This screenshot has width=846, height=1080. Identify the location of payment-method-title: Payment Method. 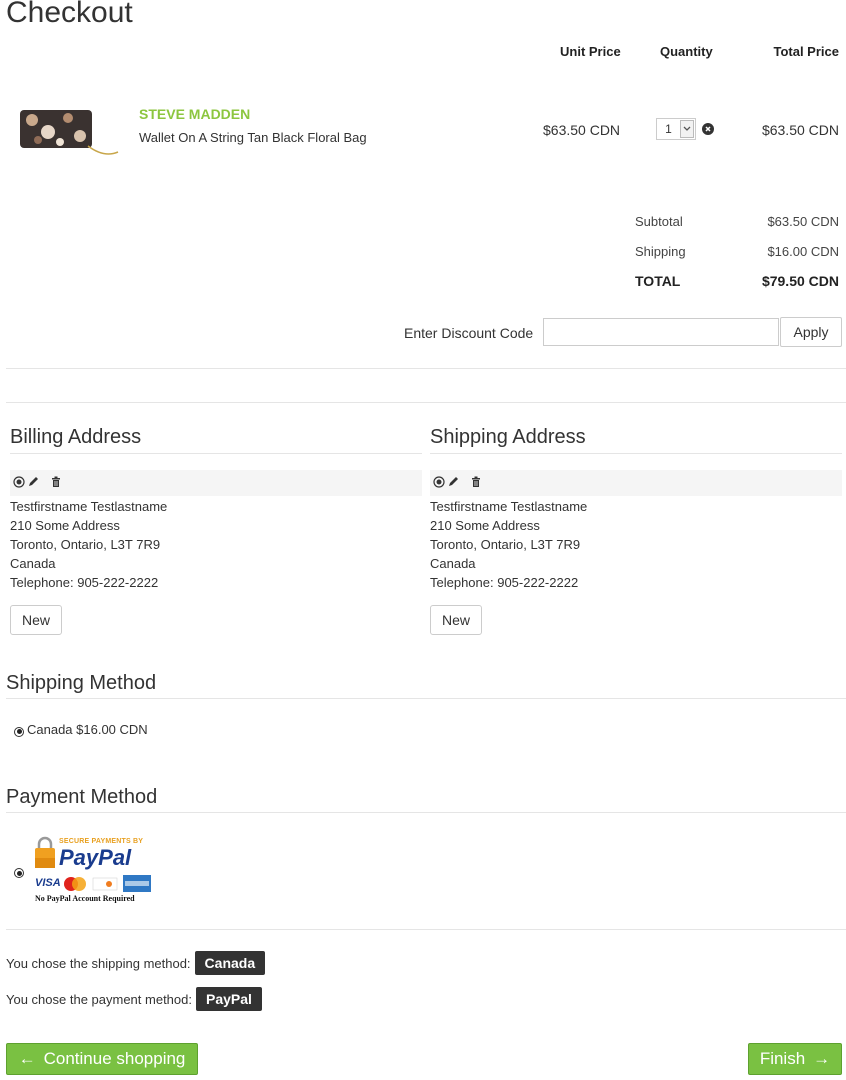
(82, 797).